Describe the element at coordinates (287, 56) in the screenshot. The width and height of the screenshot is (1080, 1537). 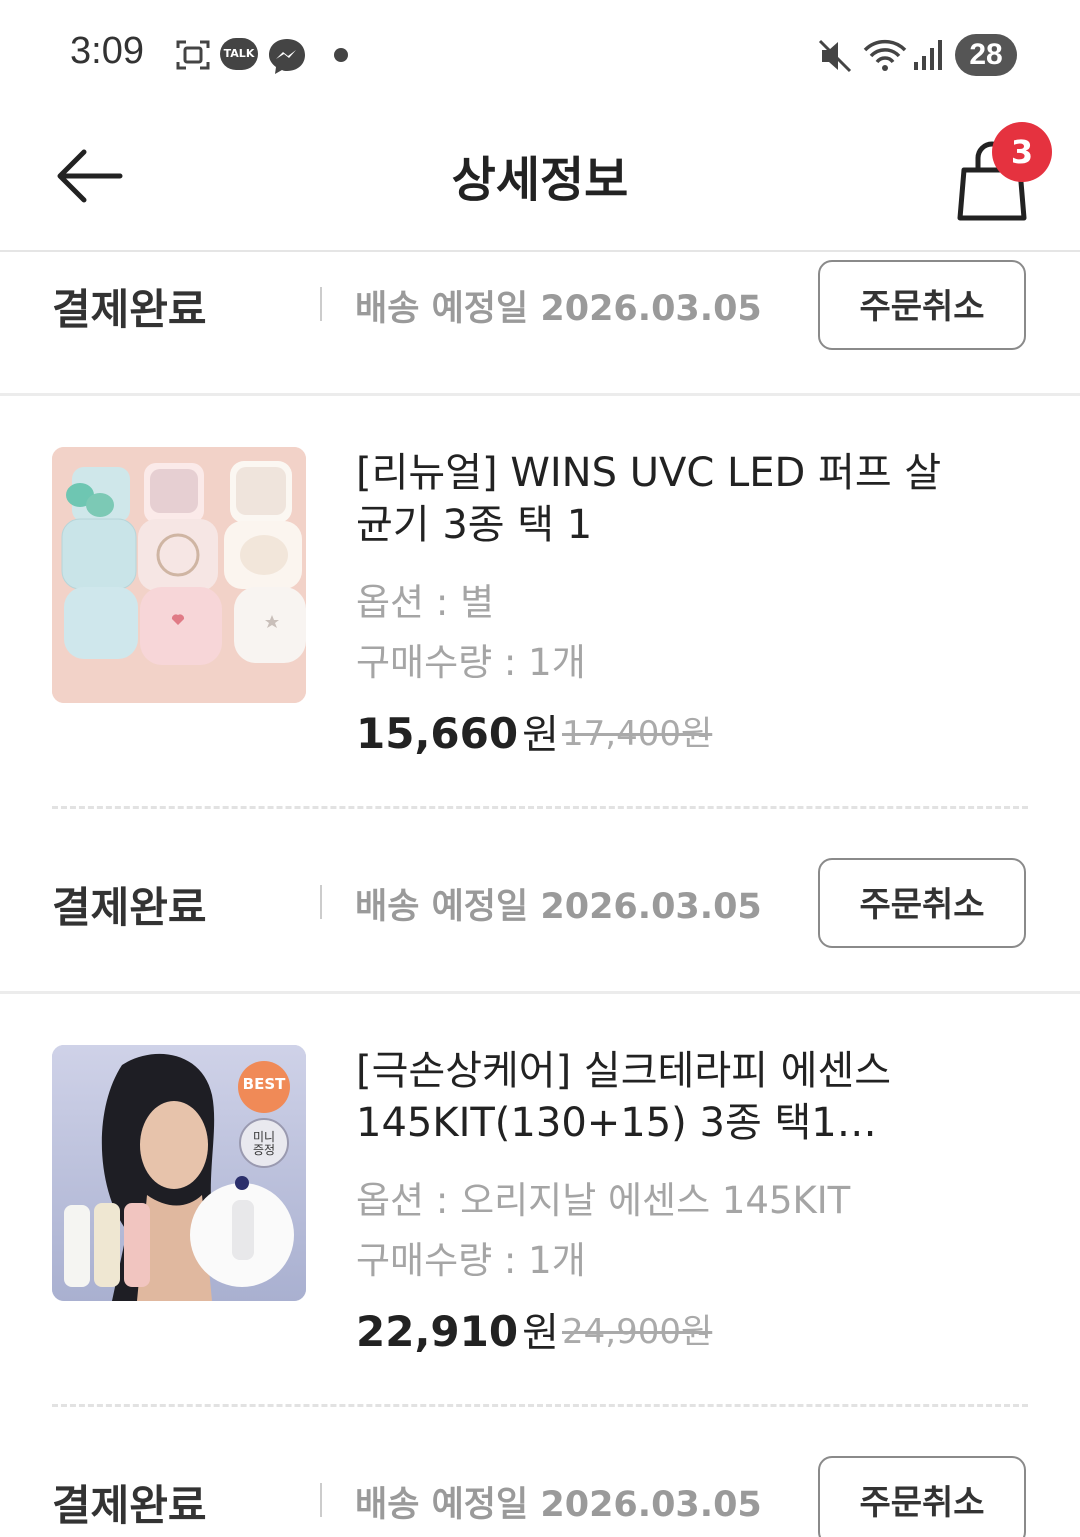
I see `messenger-icon` at that location.